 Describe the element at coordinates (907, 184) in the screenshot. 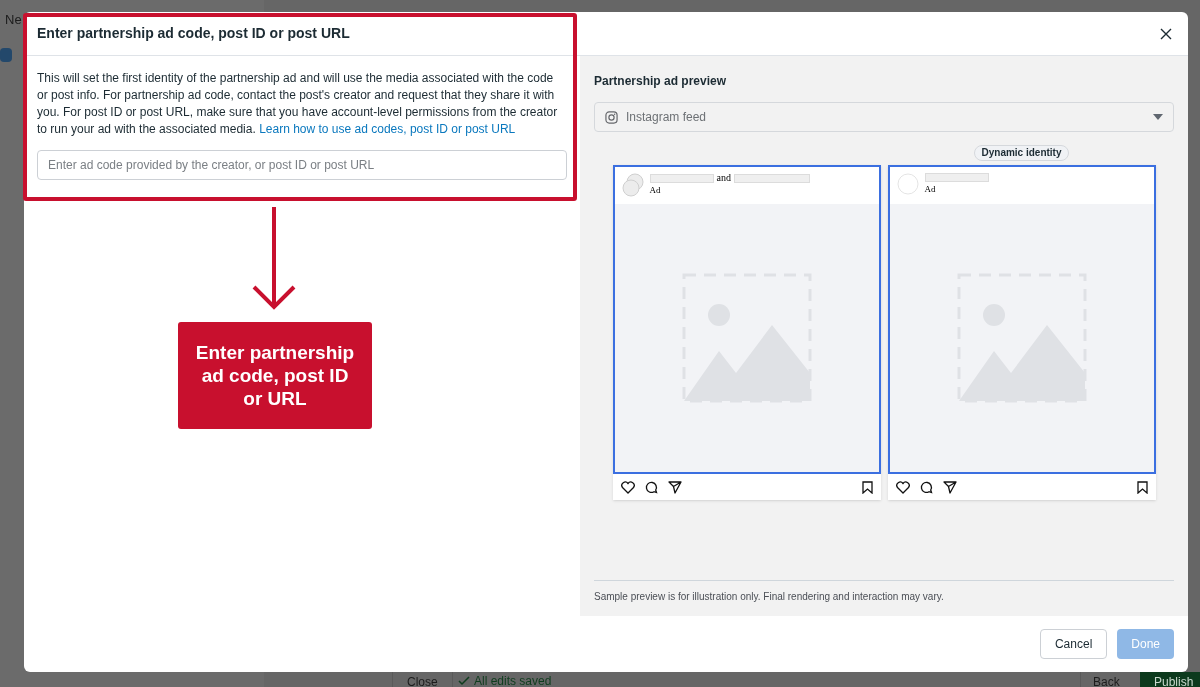

I see `avatar-icon` at that location.